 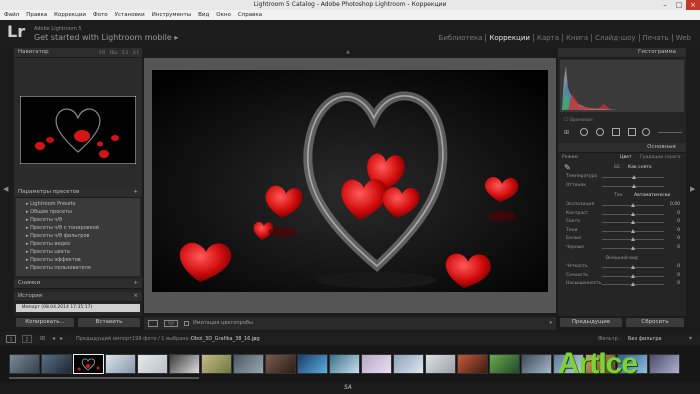 What do you see at coordinates (692, 189) in the screenshot?
I see `collapse-right-icon: ▶` at bounding box center [692, 189].